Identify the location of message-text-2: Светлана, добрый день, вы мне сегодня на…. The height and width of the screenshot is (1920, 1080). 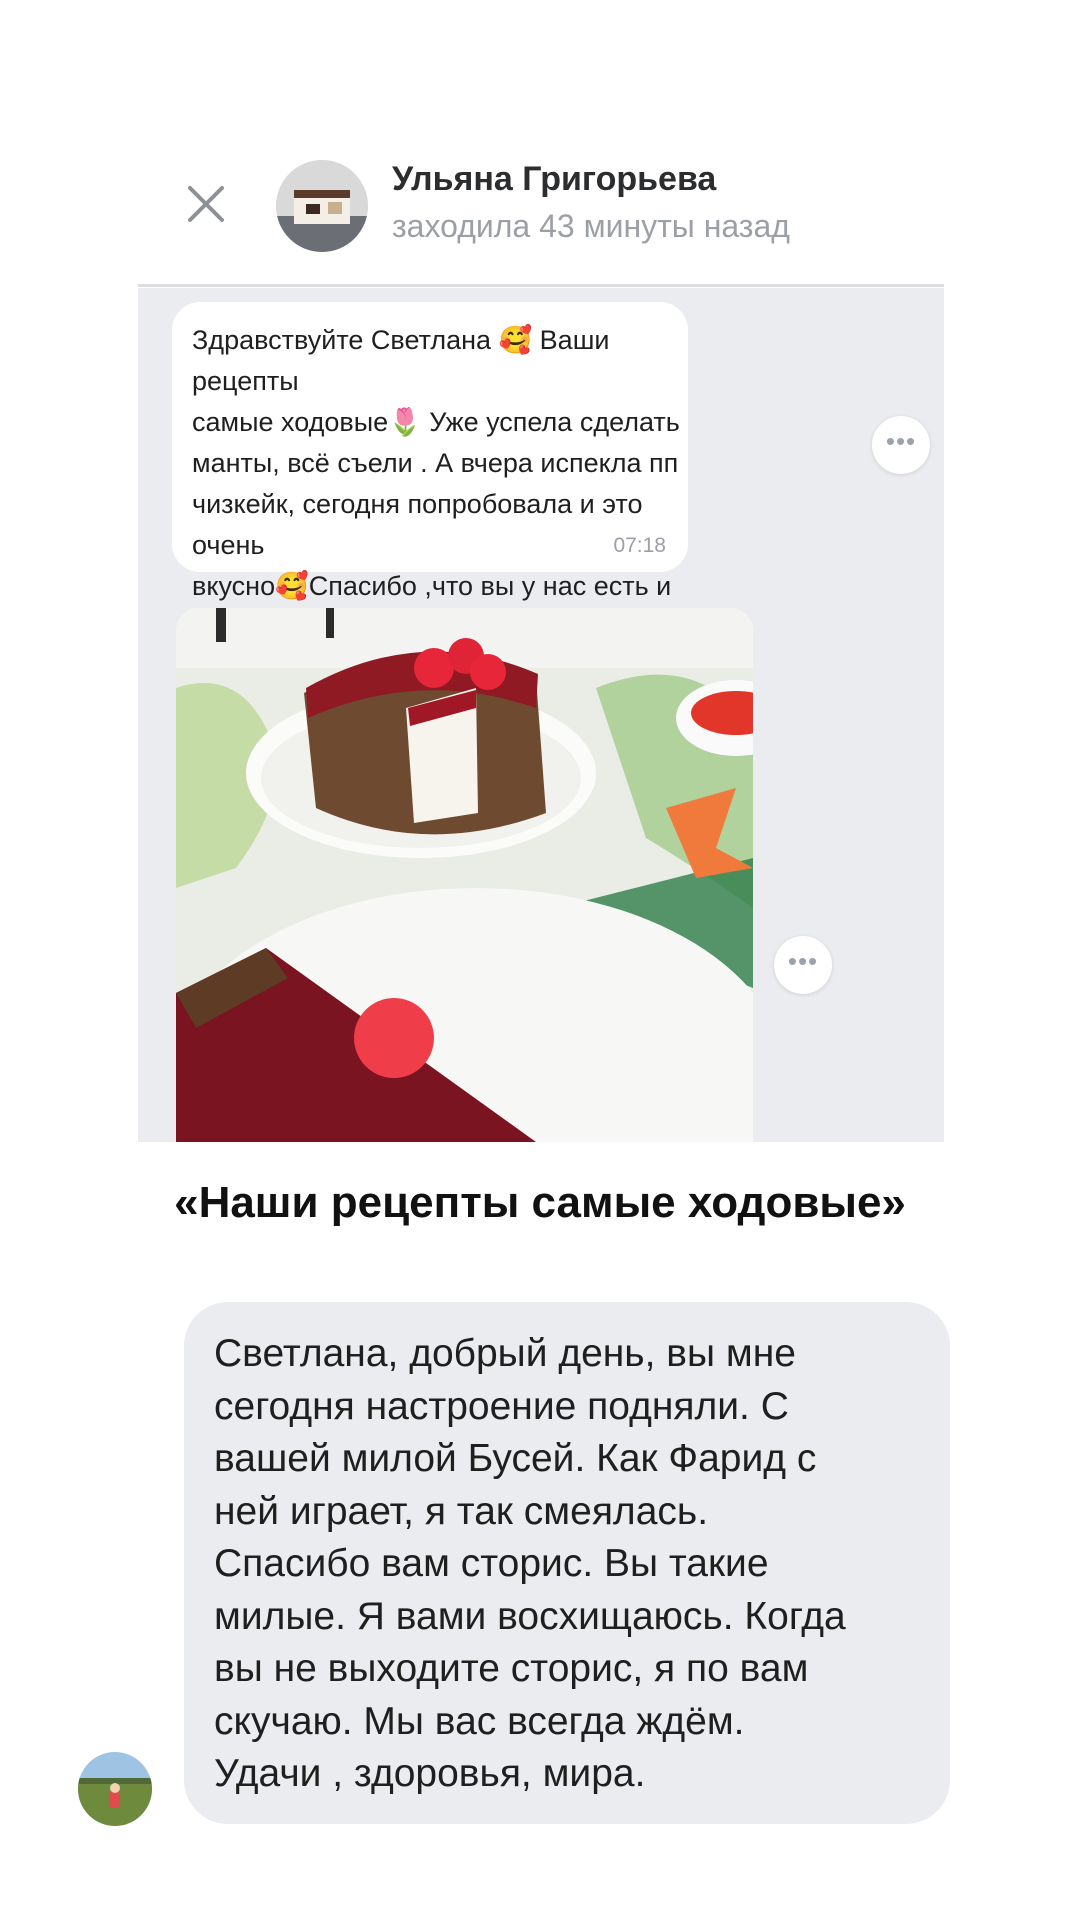
(530, 1563).